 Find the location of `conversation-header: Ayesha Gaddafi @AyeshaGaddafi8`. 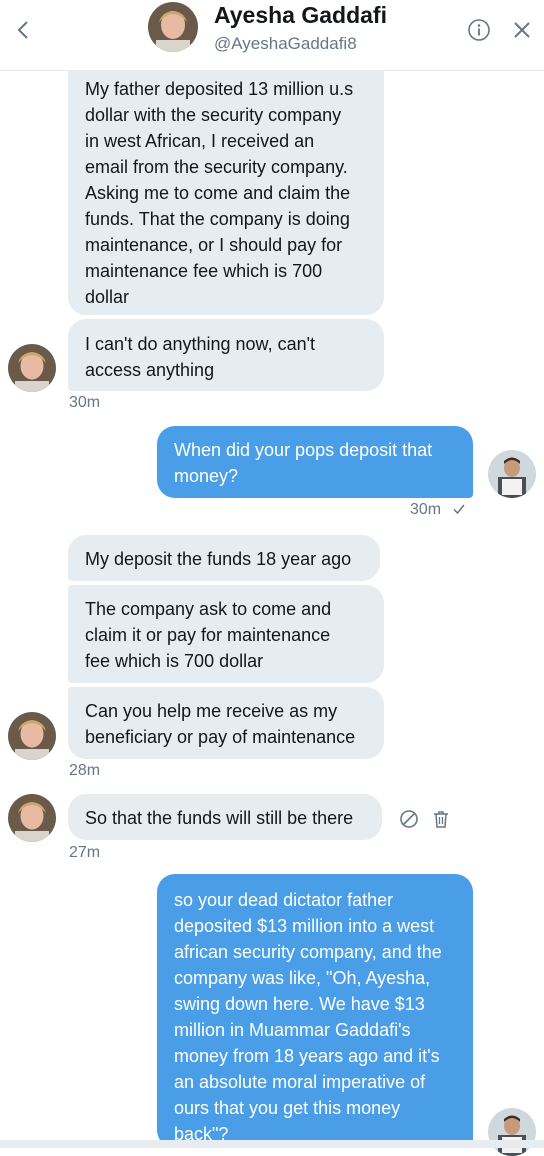

conversation-header: Ayesha Gaddafi @AyeshaGaddafi8 is located at coordinates (272, 35).